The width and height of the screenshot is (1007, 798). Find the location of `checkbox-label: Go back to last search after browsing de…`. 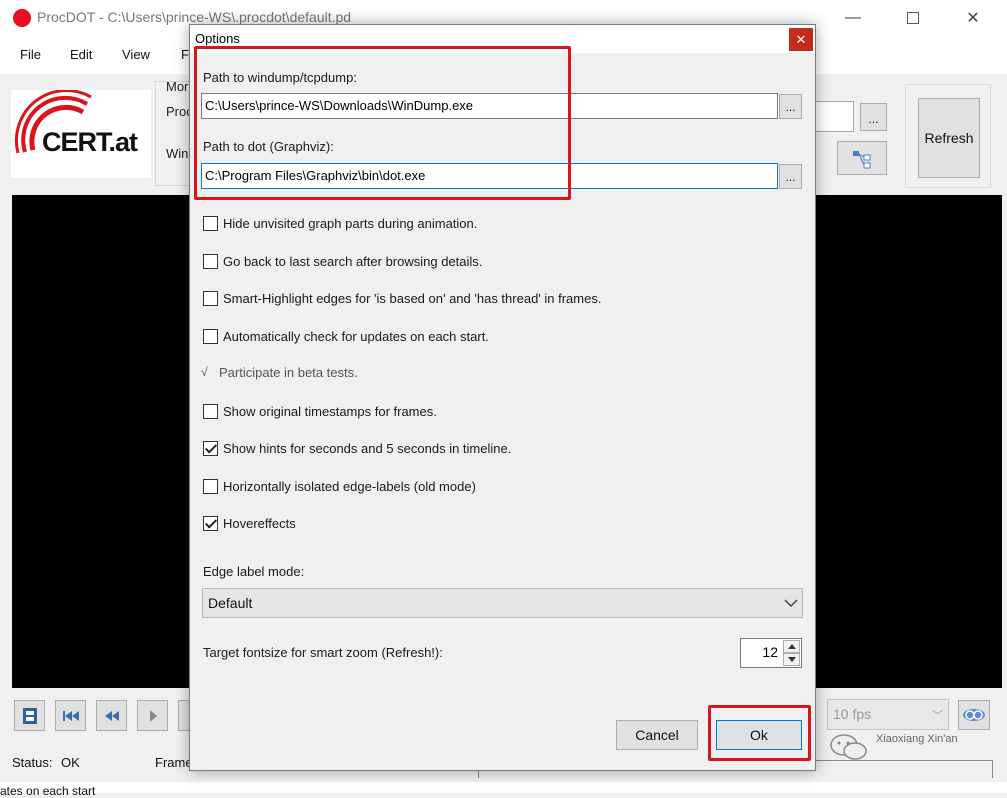

checkbox-label: Go back to last search after browsing de… is located at coordinates (353, 261).